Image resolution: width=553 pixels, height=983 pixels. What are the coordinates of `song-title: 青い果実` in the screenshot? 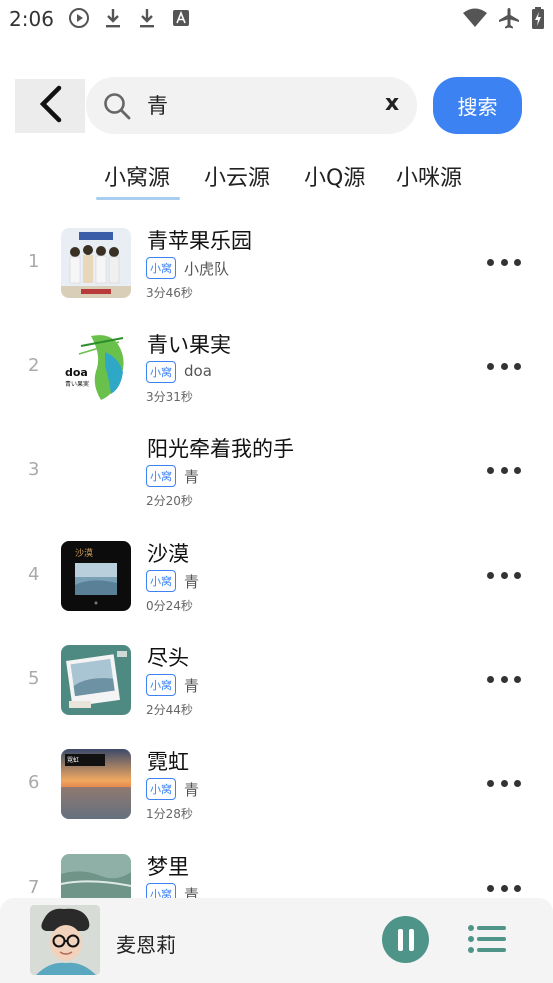 It's located at (189, 345).